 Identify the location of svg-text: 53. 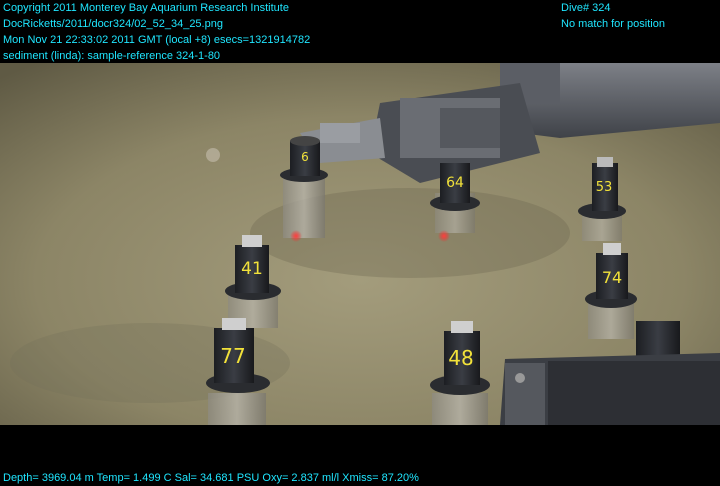
(604, 187).